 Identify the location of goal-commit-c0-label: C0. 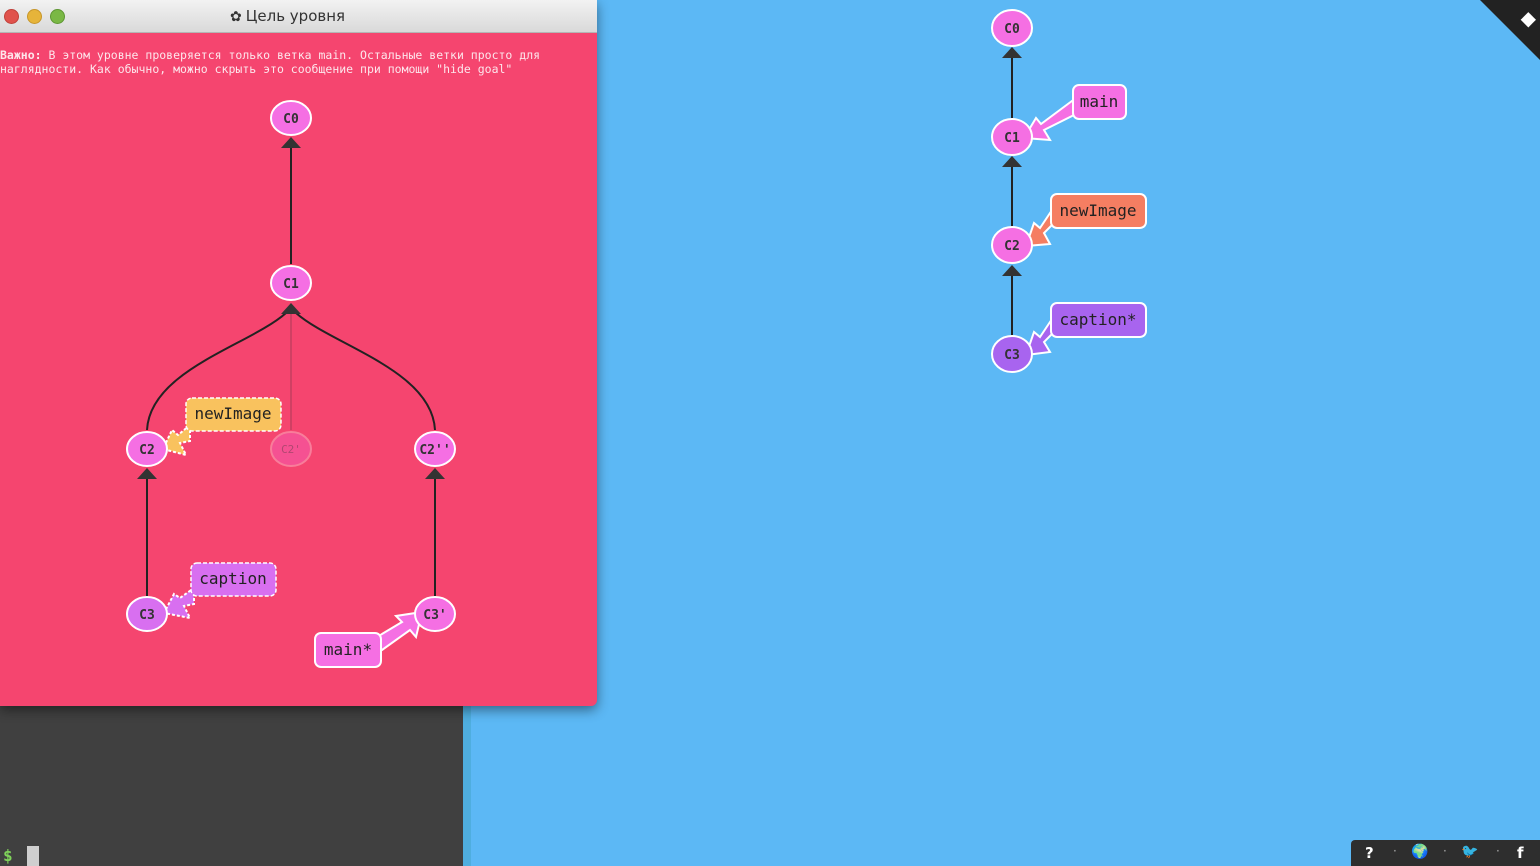
(291, 119).